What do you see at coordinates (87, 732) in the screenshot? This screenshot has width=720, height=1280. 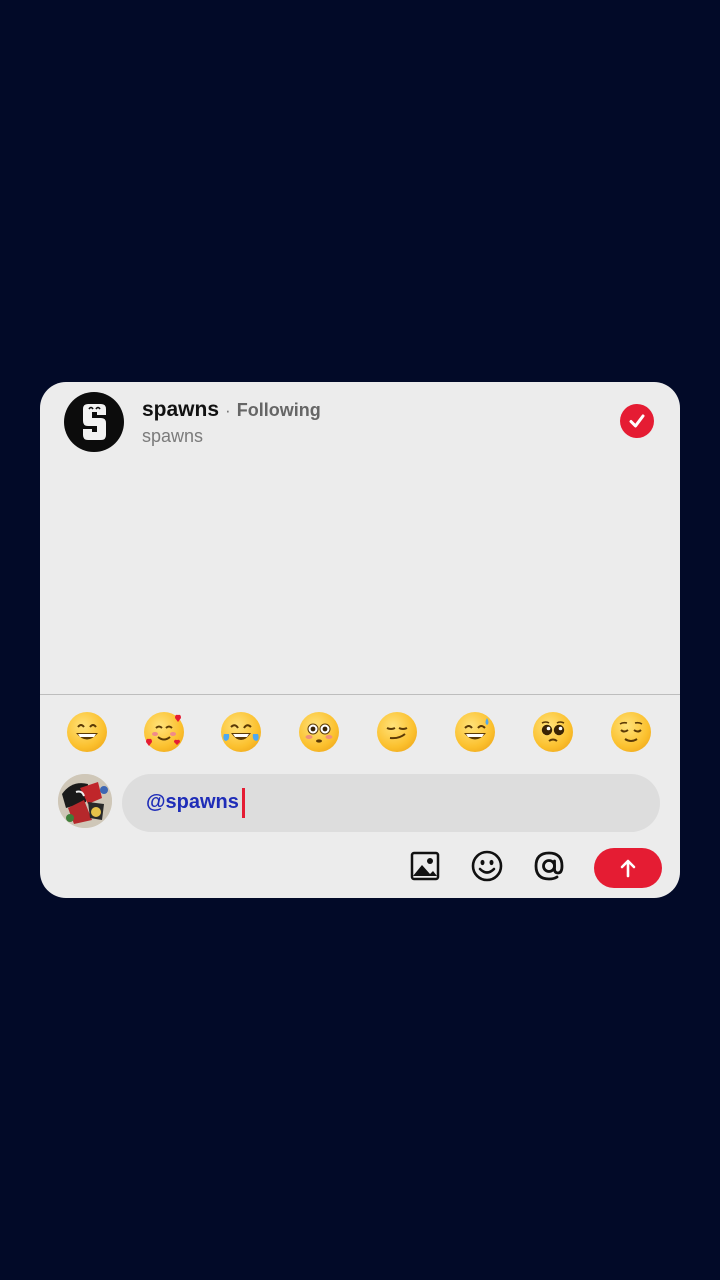 I see `grinning-face-icon` at bounding box center [87, 732].